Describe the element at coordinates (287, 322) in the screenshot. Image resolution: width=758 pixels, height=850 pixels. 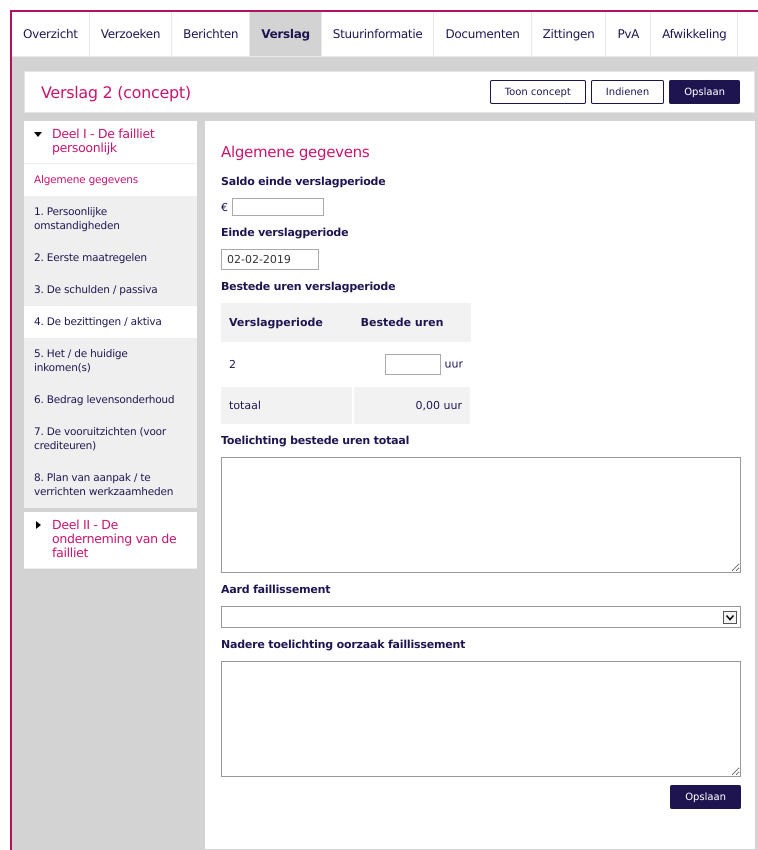
I see `column-header: Verslagperiode` at that location.